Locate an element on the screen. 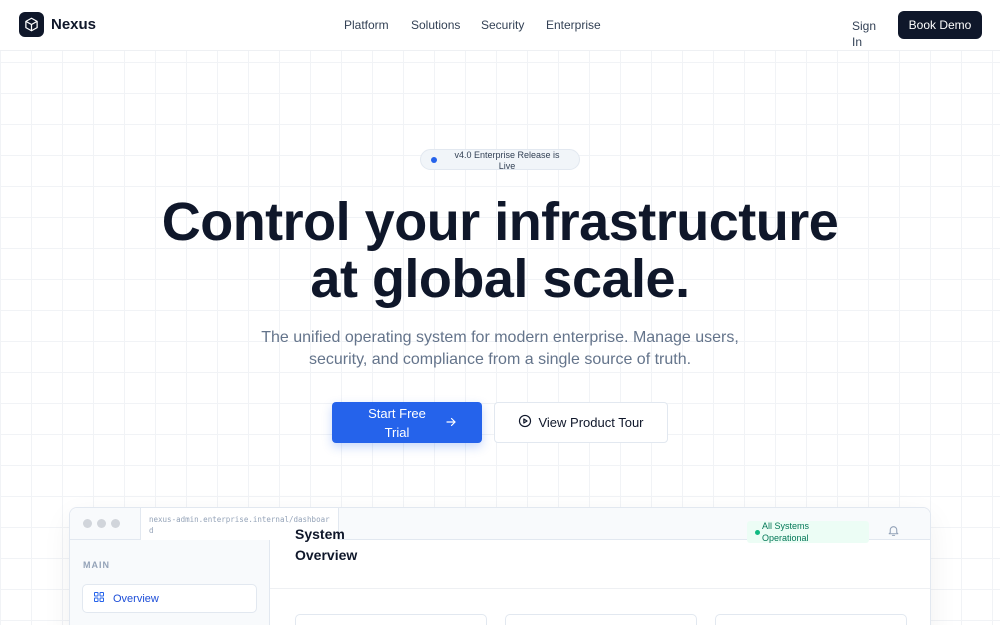 Image resolution: width=1000 pixels, height=625 pixels. grid-icon is located at coordinates (99, 599).